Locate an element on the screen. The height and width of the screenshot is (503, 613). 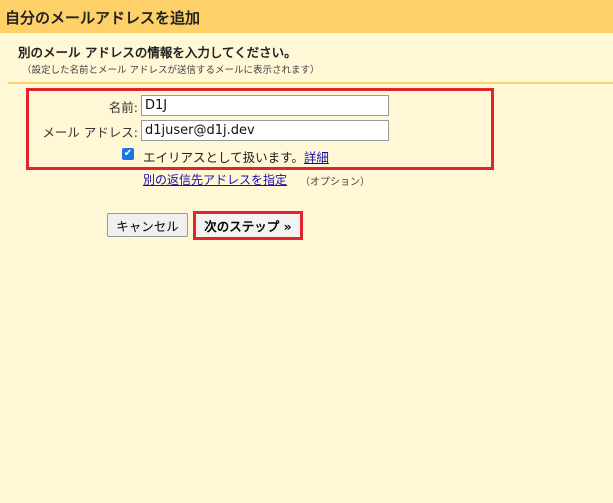
name-input is located at coordinates (265, 105).